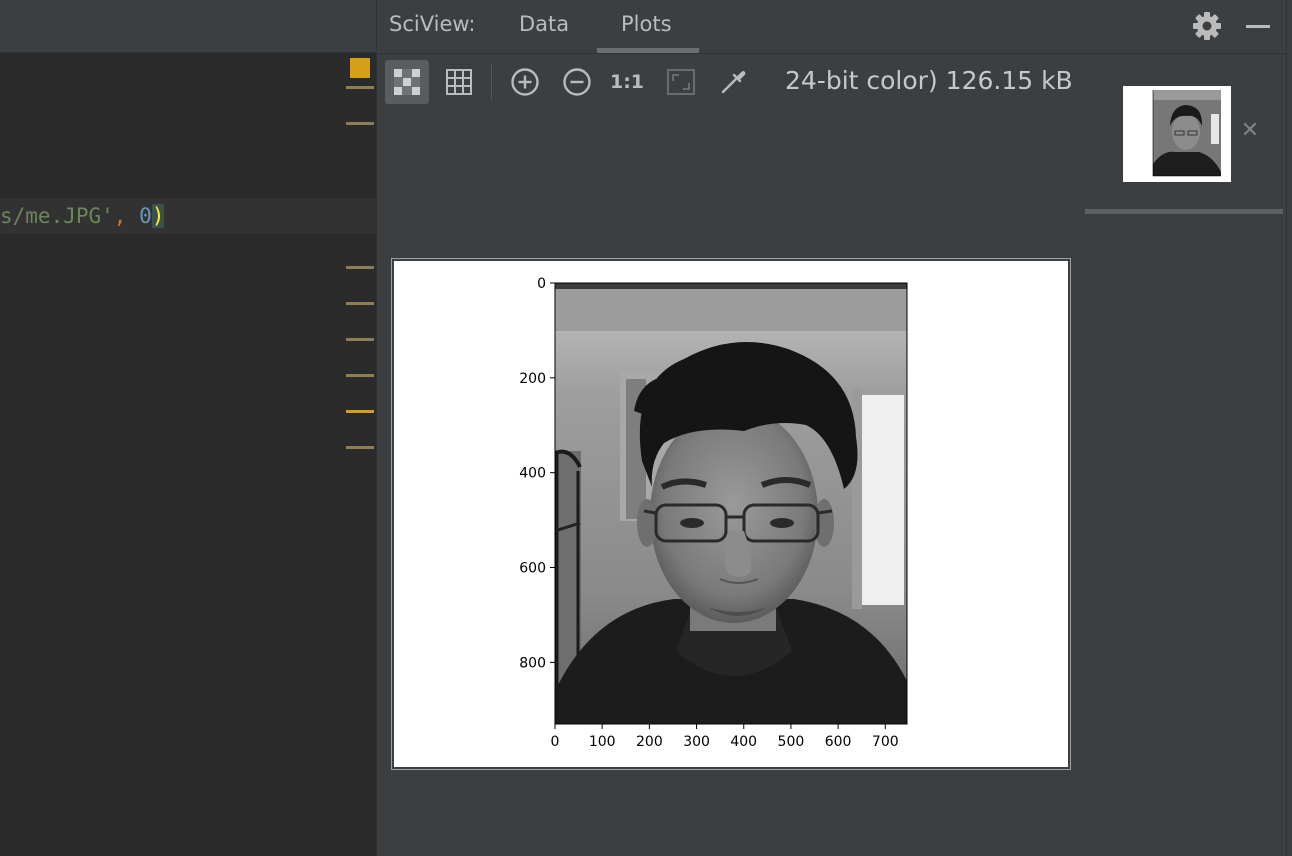  I want to click on chessboard-icon, so click(407, 82).